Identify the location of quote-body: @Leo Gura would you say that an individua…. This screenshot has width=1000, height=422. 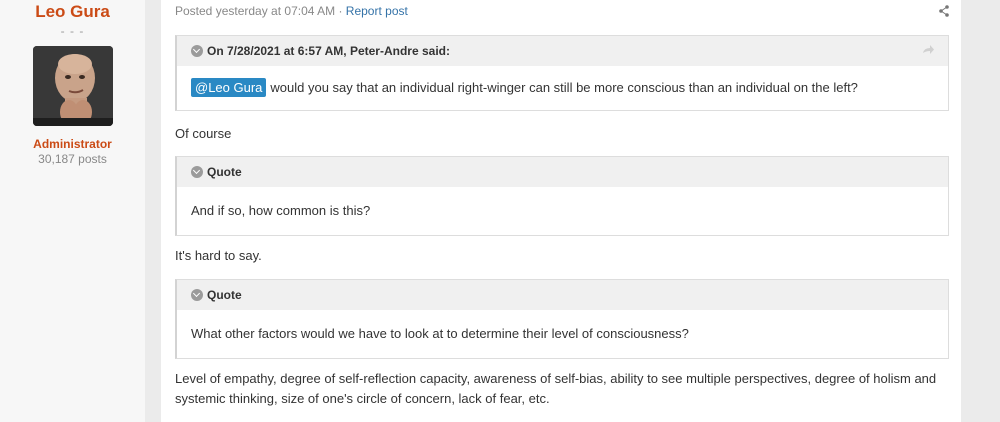
(562, 88).